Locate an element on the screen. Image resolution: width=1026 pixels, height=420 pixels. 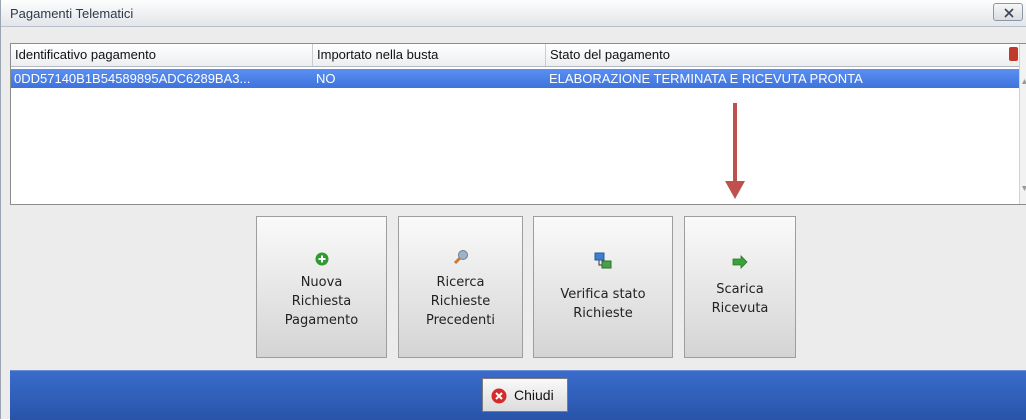
download-receipt-button: Scarica Ricevuta is located at coordinates (740, 287).